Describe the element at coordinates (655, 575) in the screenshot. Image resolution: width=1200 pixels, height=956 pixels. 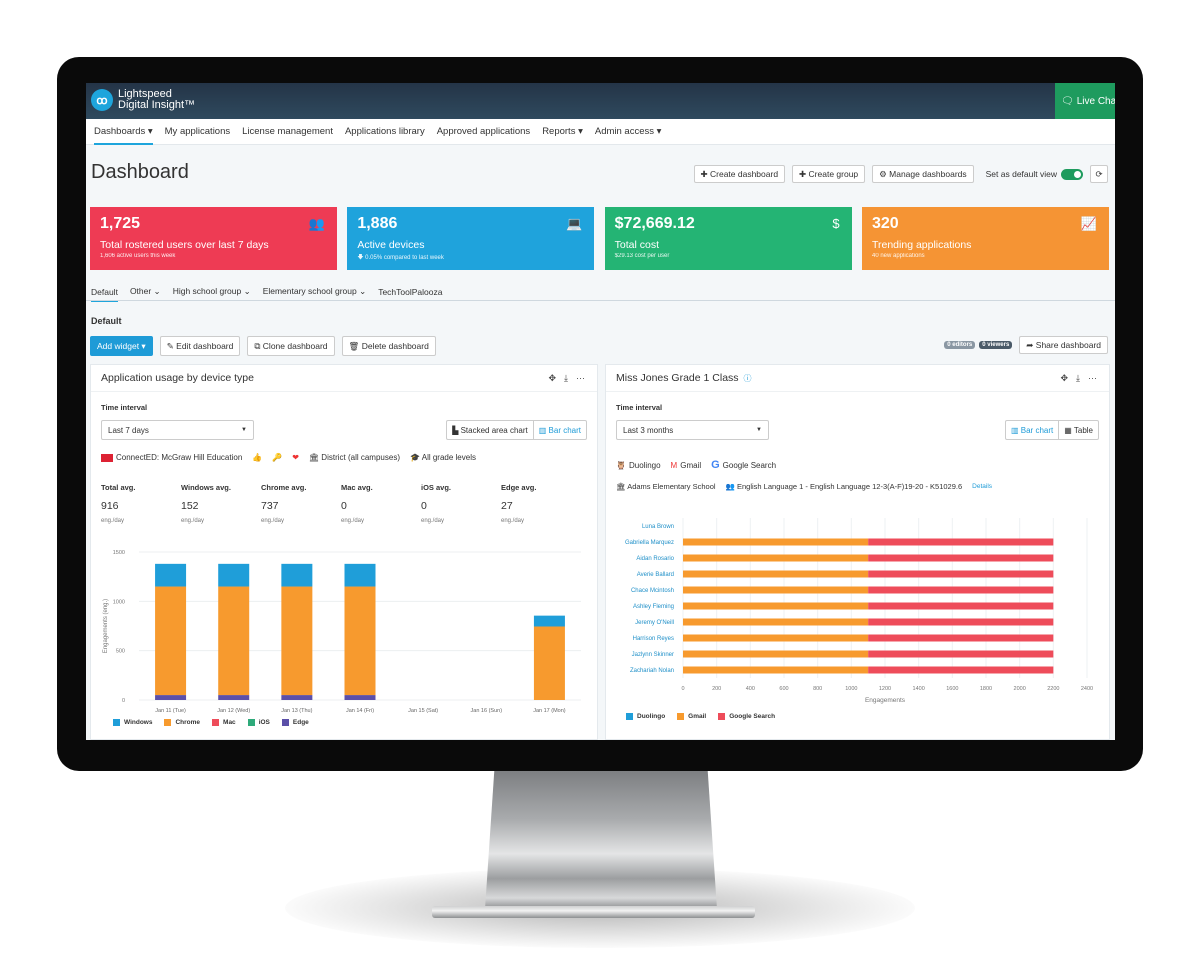
I see `y-tick-label: Averie Ballard` at that location.